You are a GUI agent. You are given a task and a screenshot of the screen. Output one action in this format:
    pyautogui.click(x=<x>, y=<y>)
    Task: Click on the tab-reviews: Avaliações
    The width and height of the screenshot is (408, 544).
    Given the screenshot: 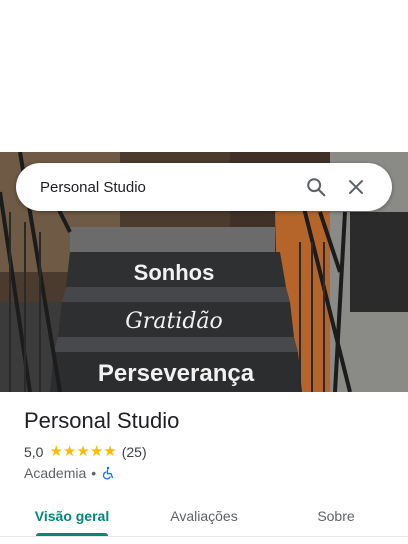 What is the action you would take?
    pyautogui.click(x=204, y=516)
    